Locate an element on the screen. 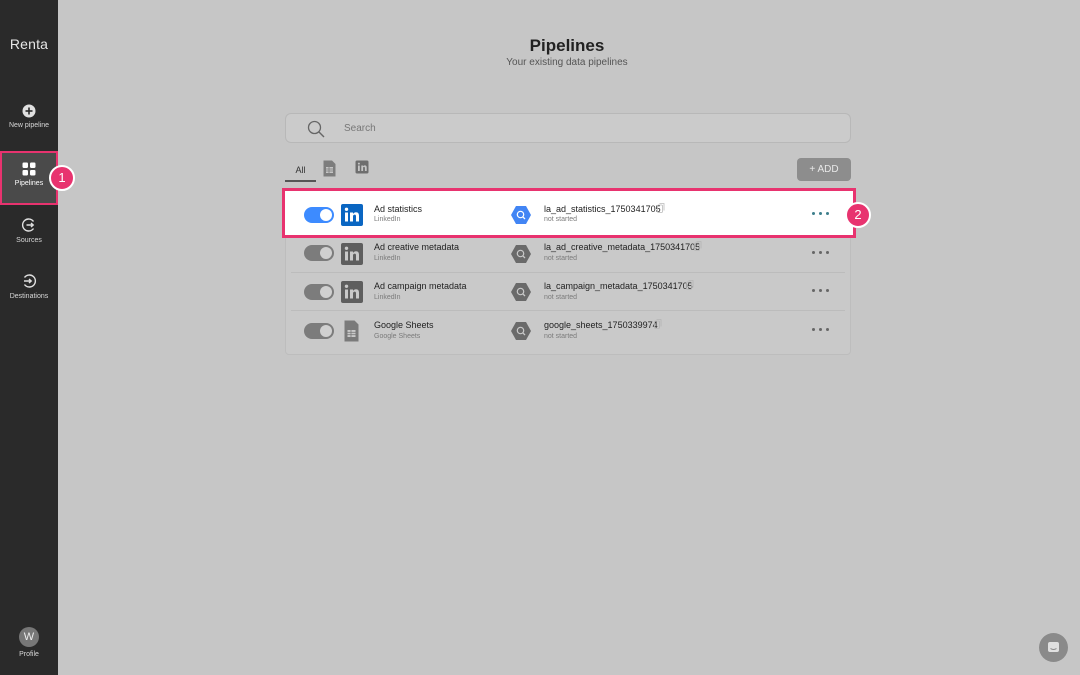 This screenshot has height=675, width=1080. profile-label: Profile is located at coordinates (29, 654).